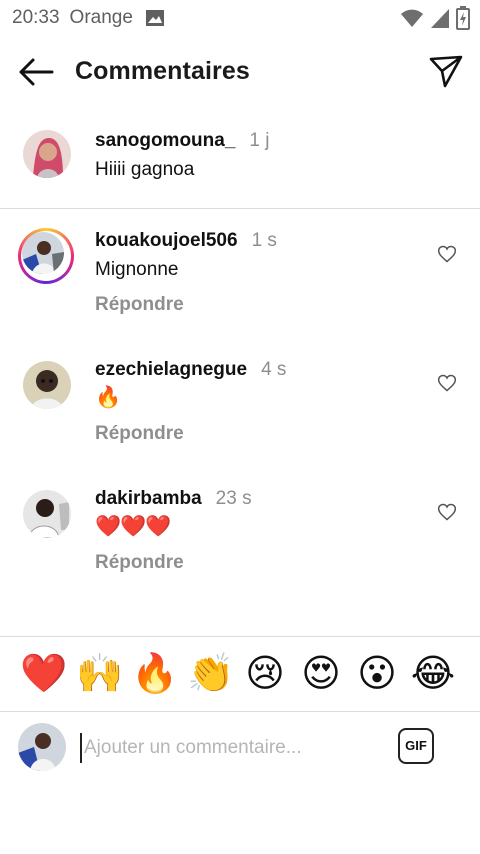 The height and width of the screenshot is (854, 480). I want to click on status-bar: 20:33 Orange, so click(240, 18).